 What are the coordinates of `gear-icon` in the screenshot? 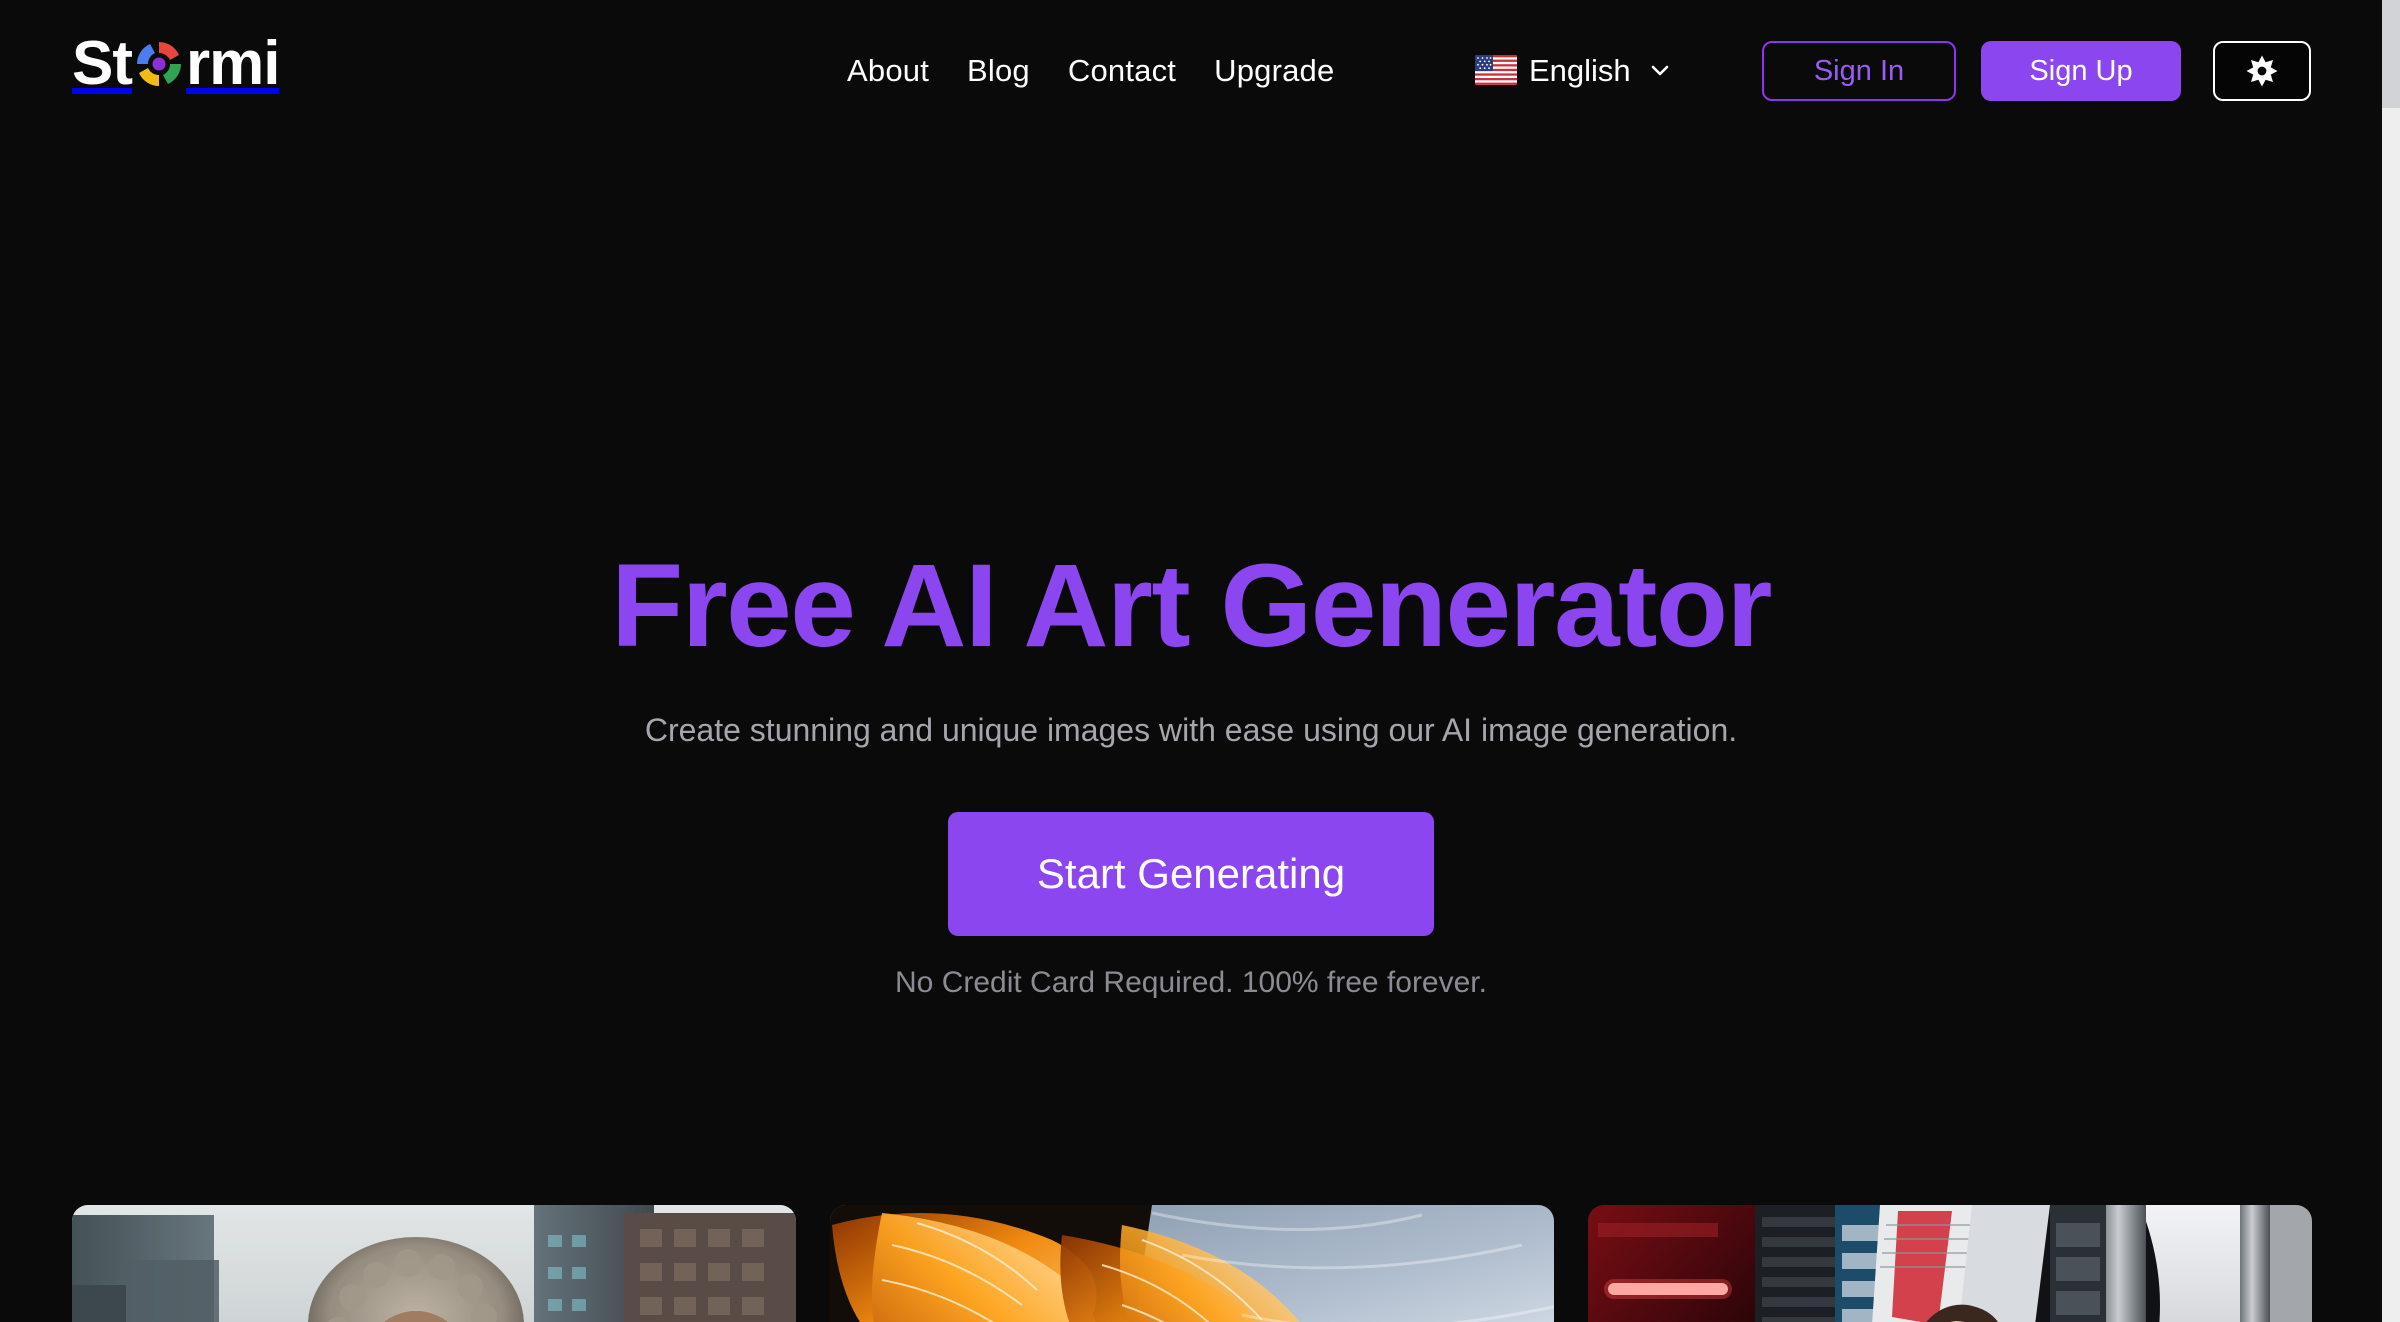 It's located at (2262, 71).